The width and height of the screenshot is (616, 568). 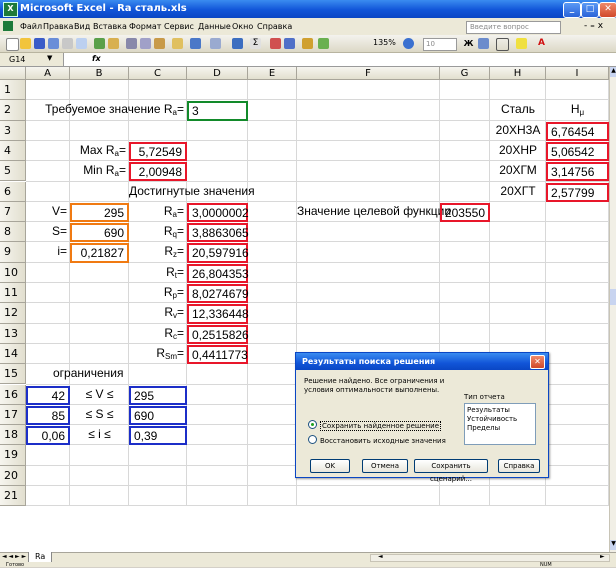 I want to click on menu-tools: Сервис, so click(x=179, y=26).